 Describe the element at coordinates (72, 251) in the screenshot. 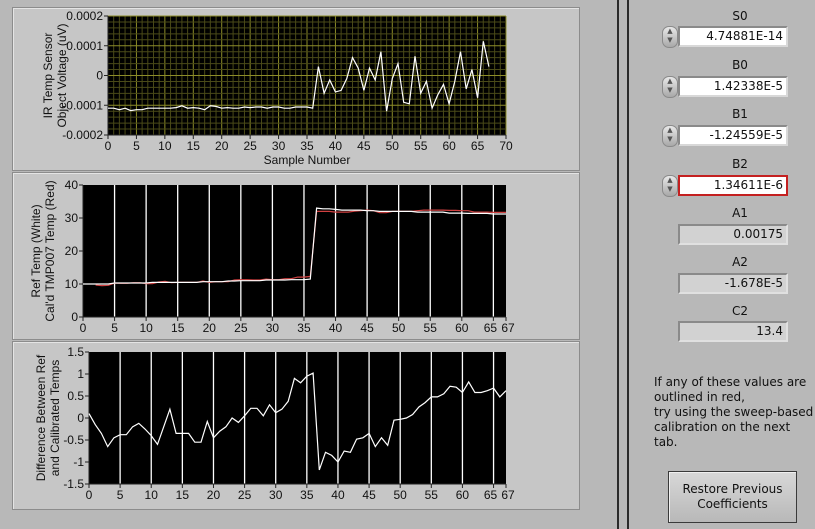

I see `y-tick-label: 20` at that location.